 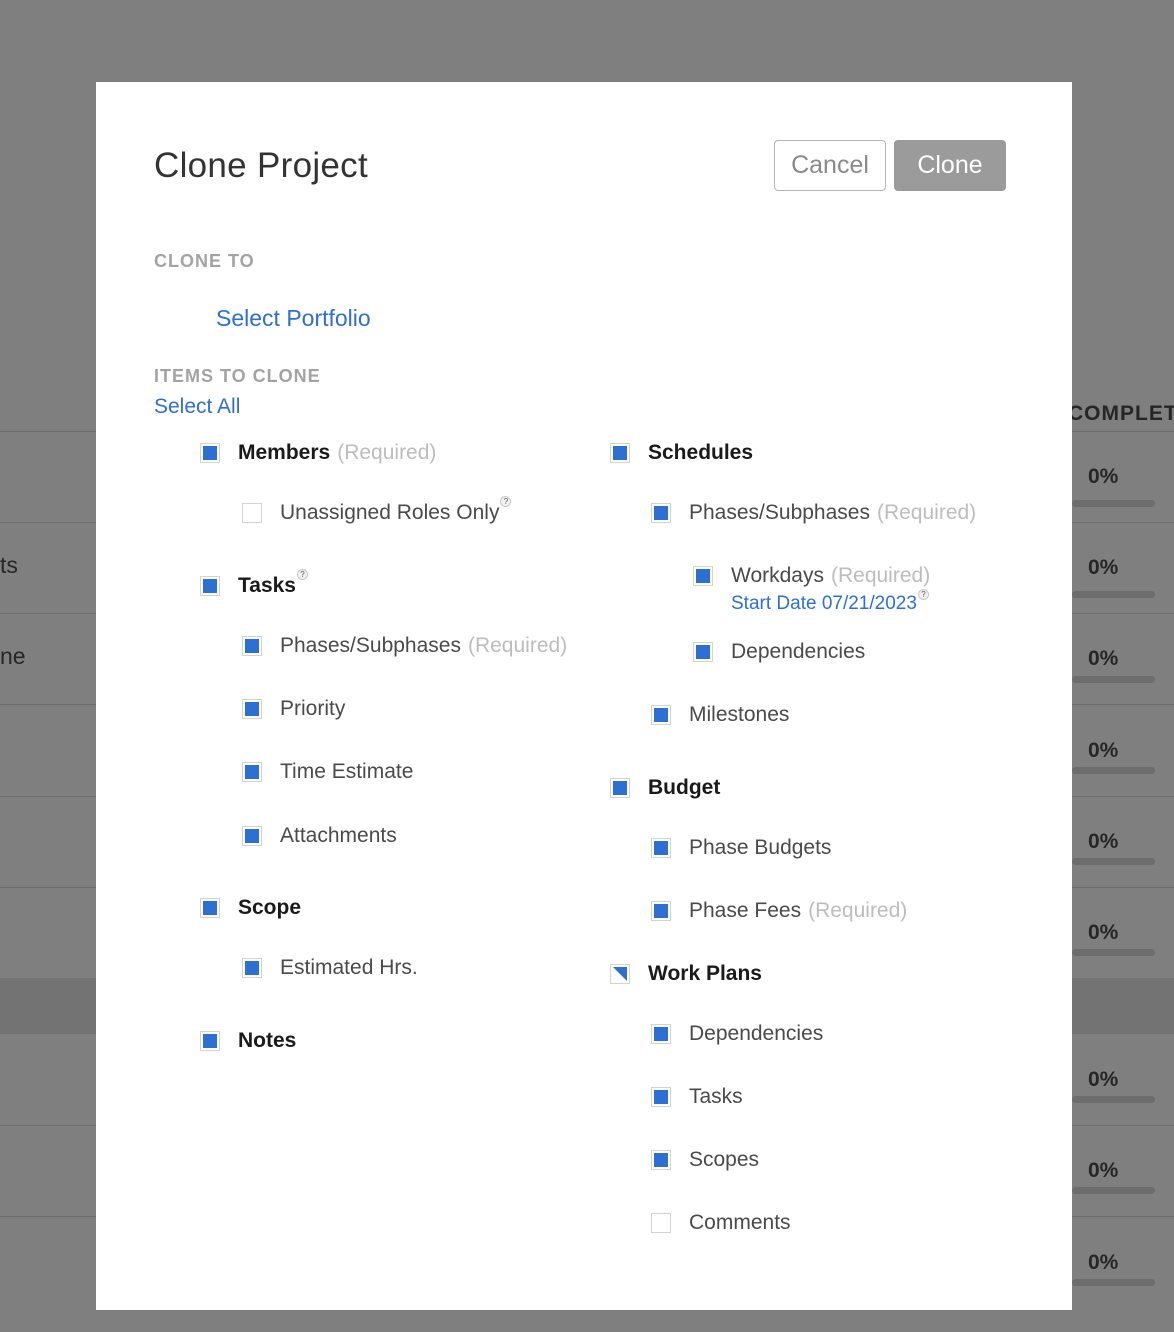 What do you see at coordinates (620, 453) in the screenshot?
I see `schedules-checkbox` at bounding box center [620, 453].